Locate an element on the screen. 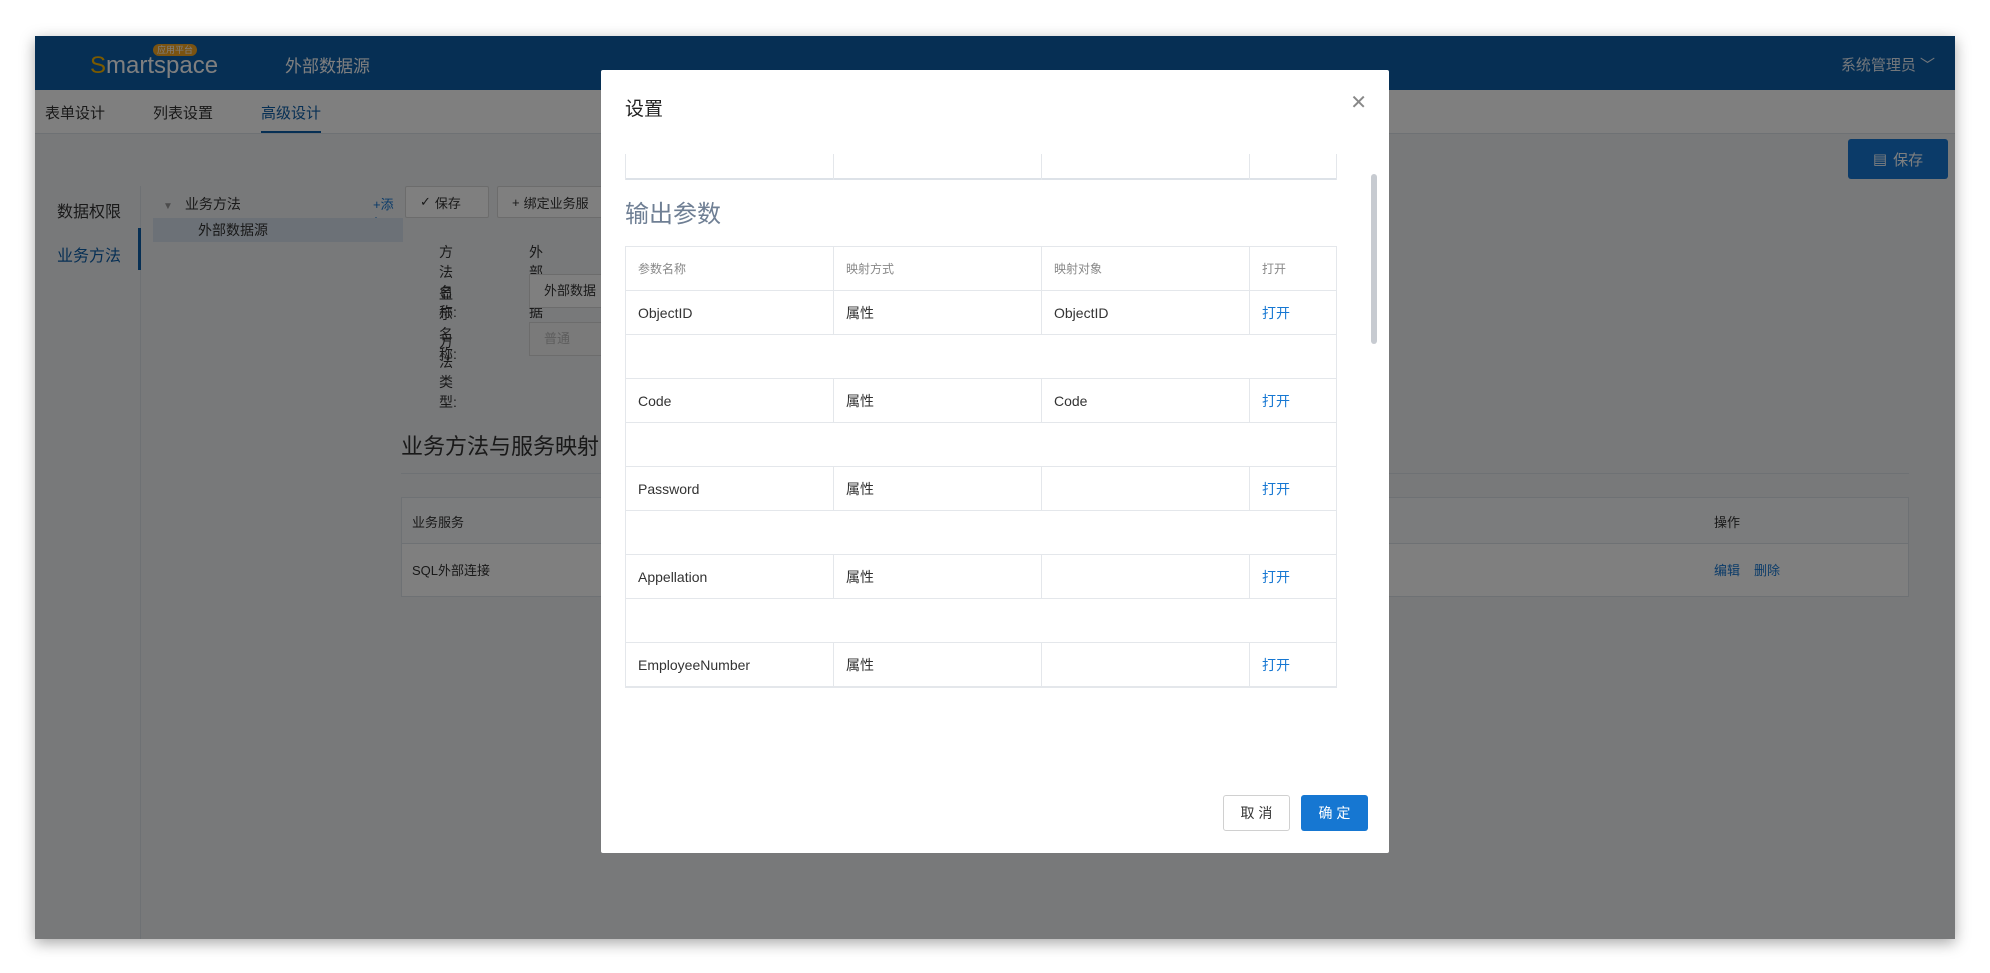 The image size is (1990, 973). header-mapping-mode: 映射方式 is located at coordinates (938, 268).